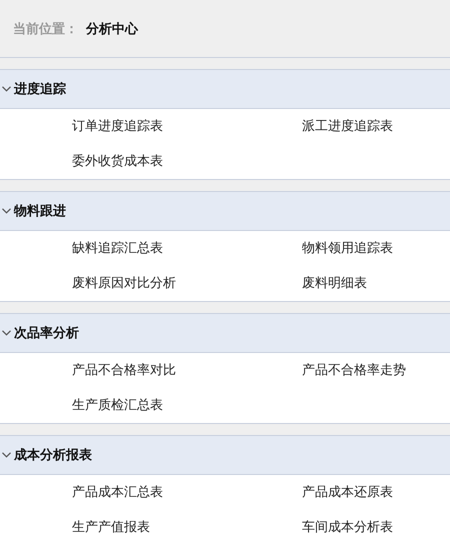 The height and width of the screenshot is (544, 450). What do you see at coordinates (117, 126) in the screenshot?
I see `report-link: 订单进度追踪表` at bounding box center [117, 126].